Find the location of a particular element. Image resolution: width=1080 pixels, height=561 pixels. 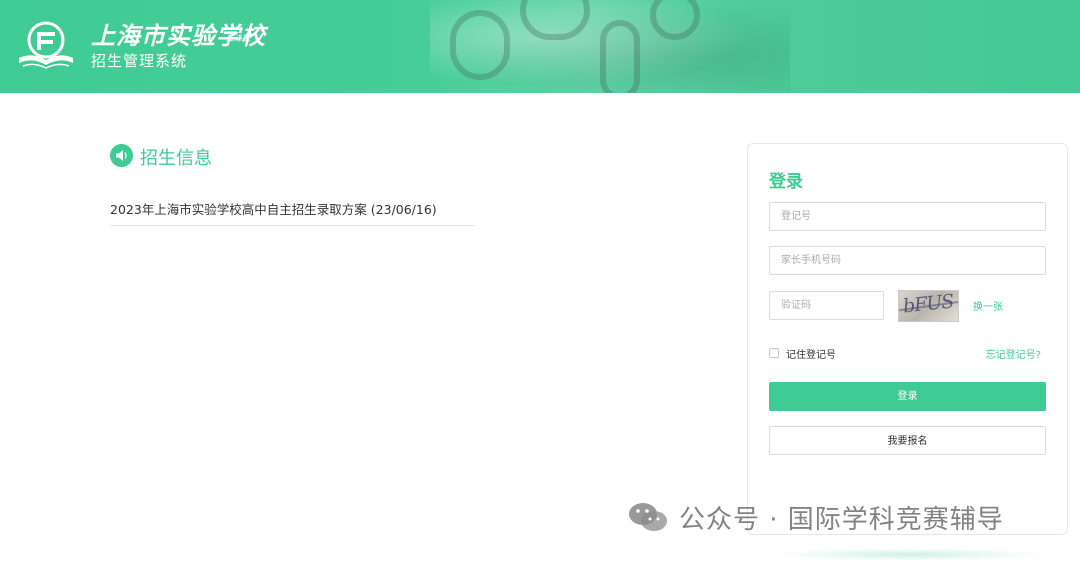

campus-building-artwork is located at coordinates (610, 46).